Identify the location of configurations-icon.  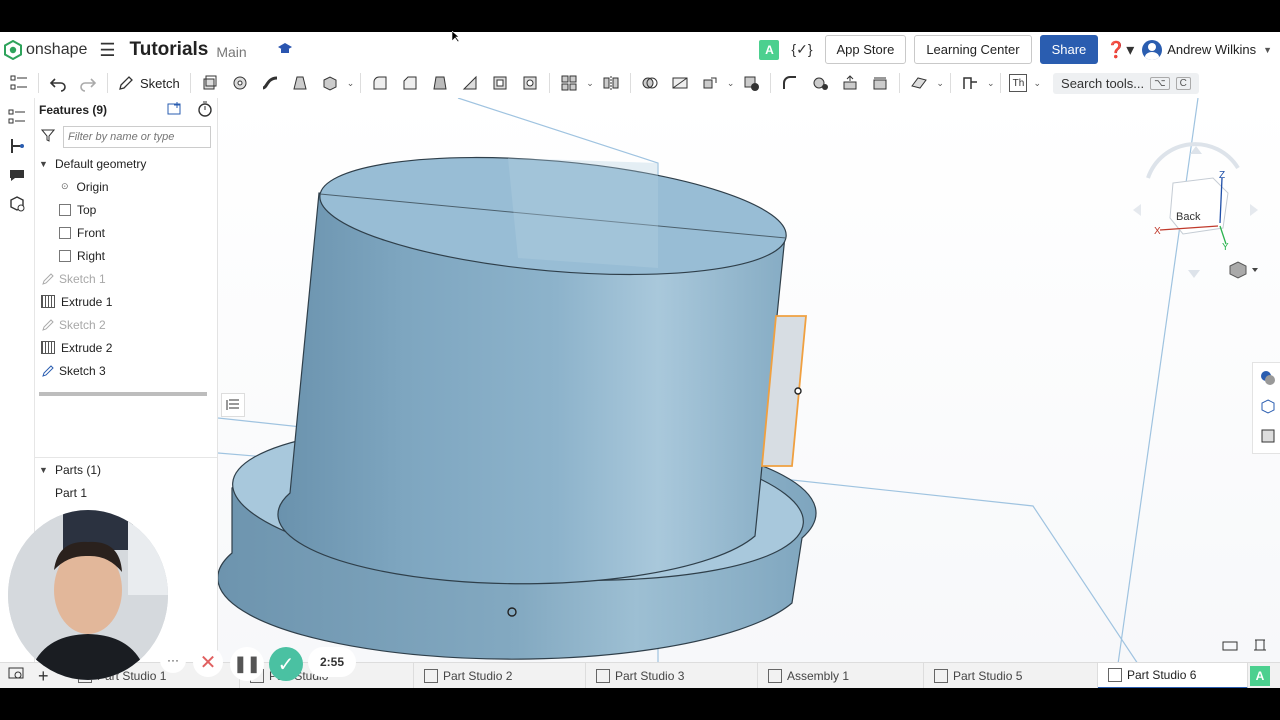
(17, 146).